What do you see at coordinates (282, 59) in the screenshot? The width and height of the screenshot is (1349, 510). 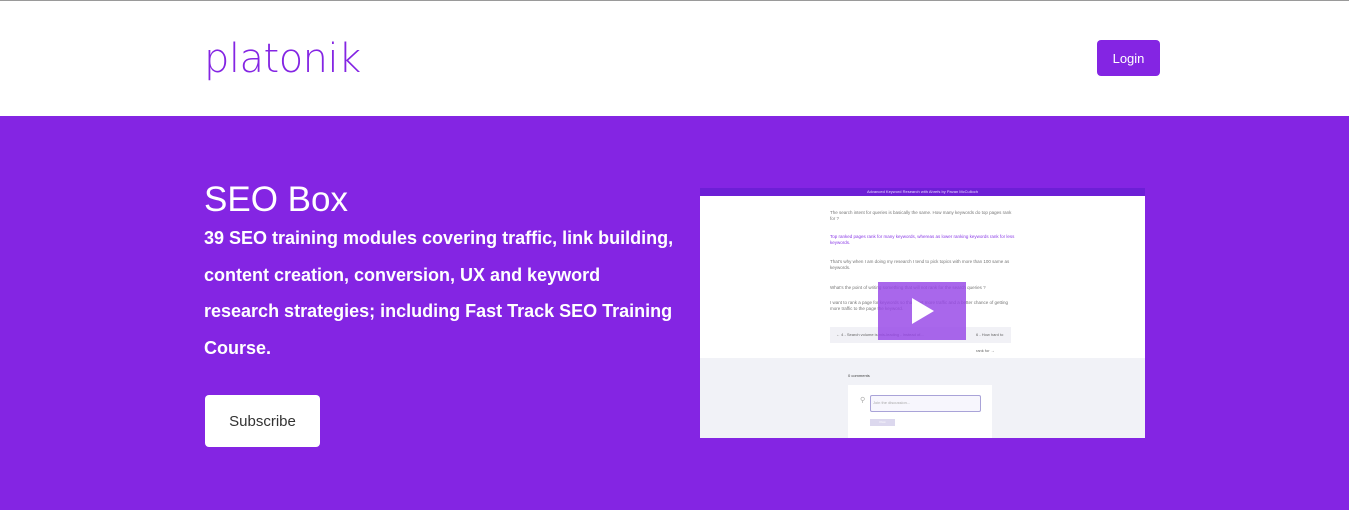 I see `platonik-logo: platonik` at bounding box center [282, 59].